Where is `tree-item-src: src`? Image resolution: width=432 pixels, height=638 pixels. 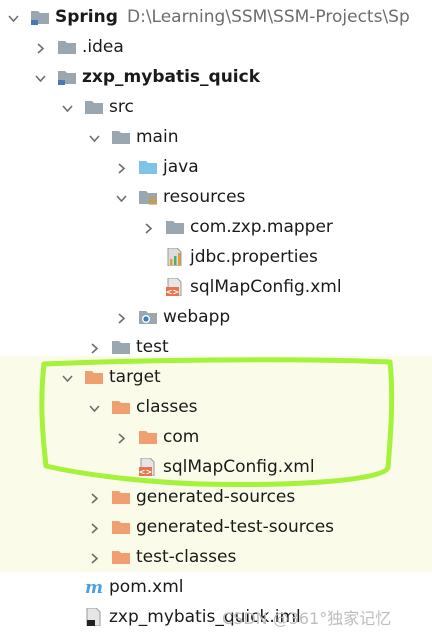 tree-item-src: src is located at coordinates (216, 107).